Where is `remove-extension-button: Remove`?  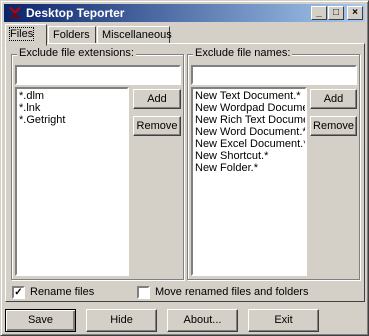 remove-extension-button: Remove is located at coordinates (157, 126).